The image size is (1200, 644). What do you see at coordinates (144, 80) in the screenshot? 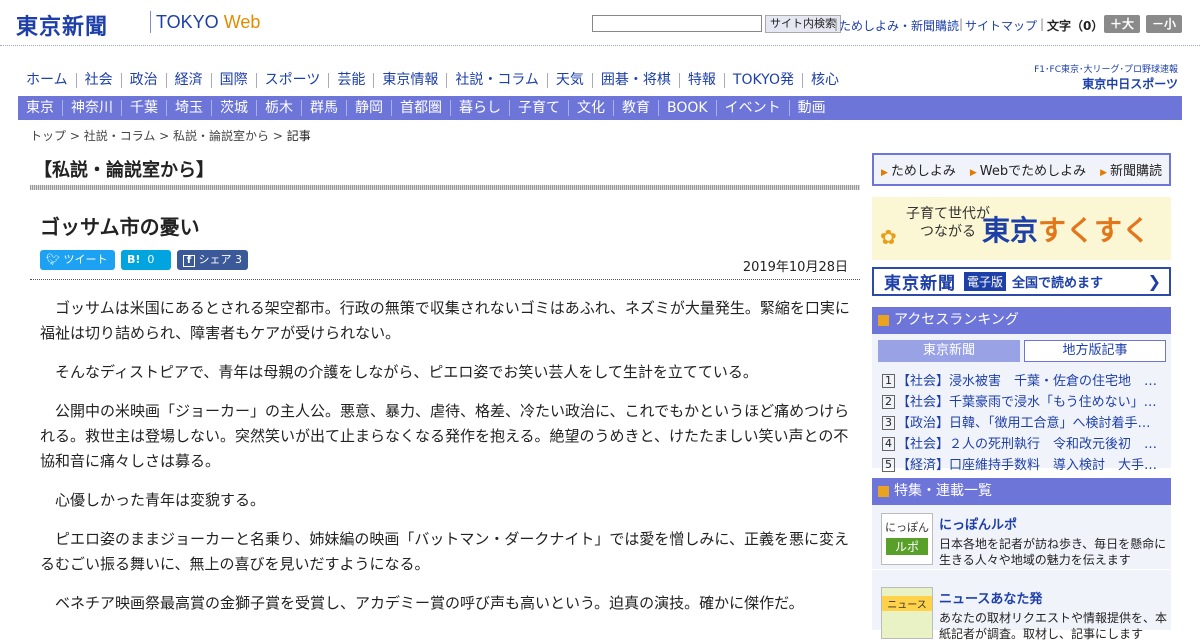
I see `nav-politics: 政治` at bounding box center [144, 80].